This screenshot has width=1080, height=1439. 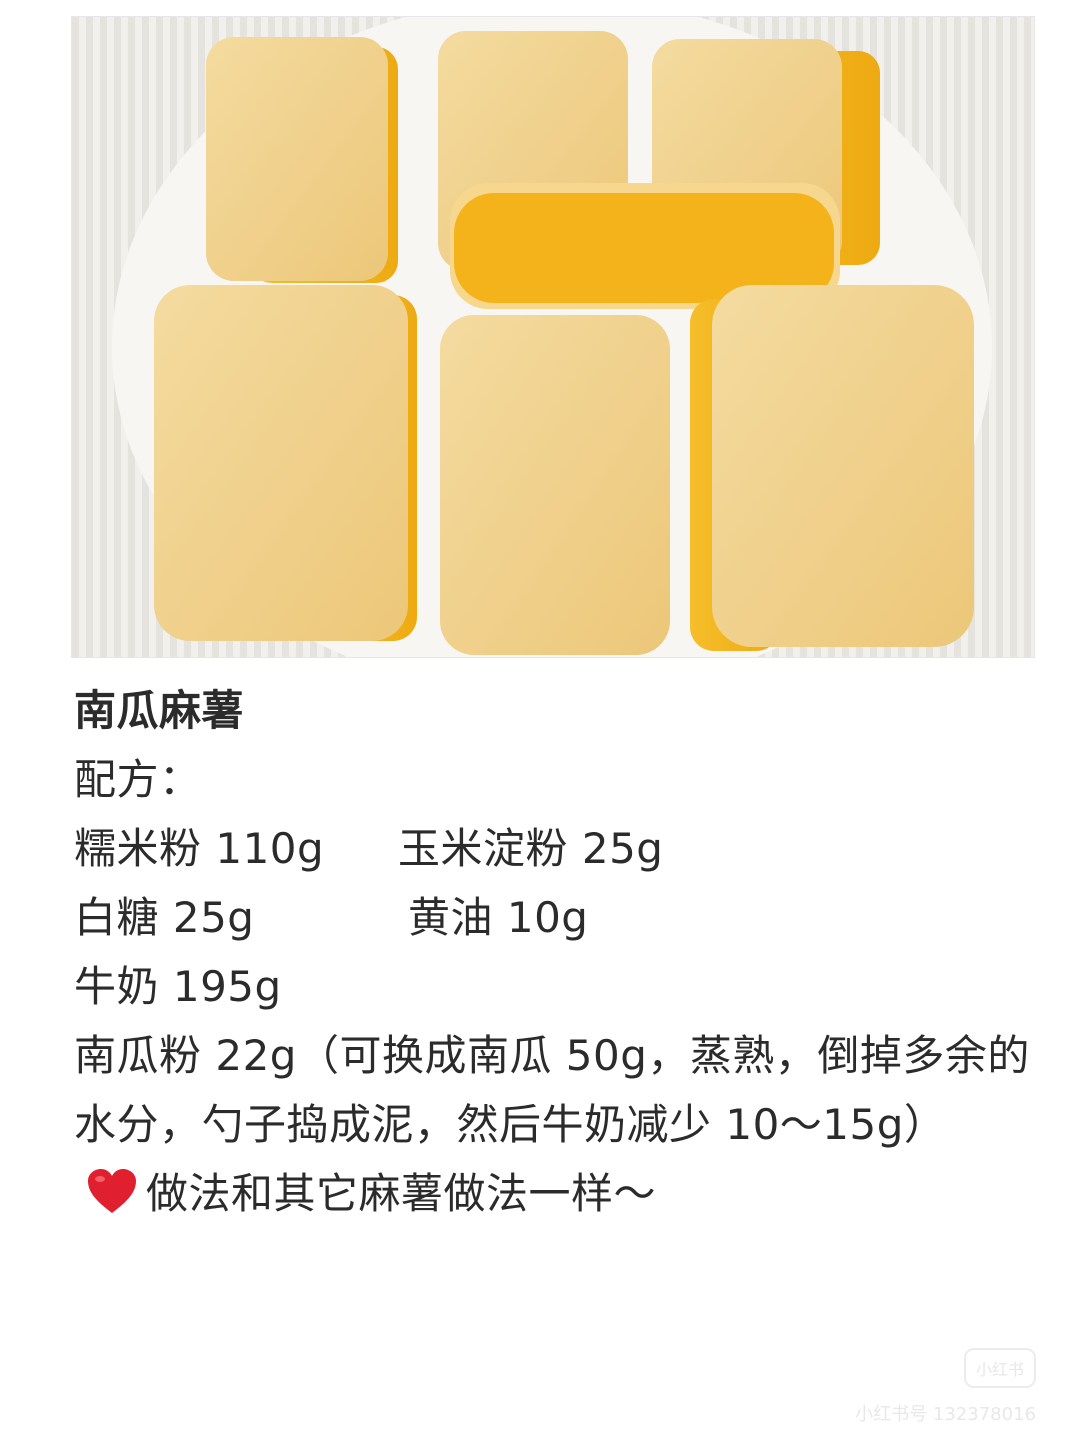 What do you see at coordinates (199, 848) in the screenshot?
I see `ingredient-glutinous-rice-flour: 糯米粉 110g` at bounding box center [199, 848].